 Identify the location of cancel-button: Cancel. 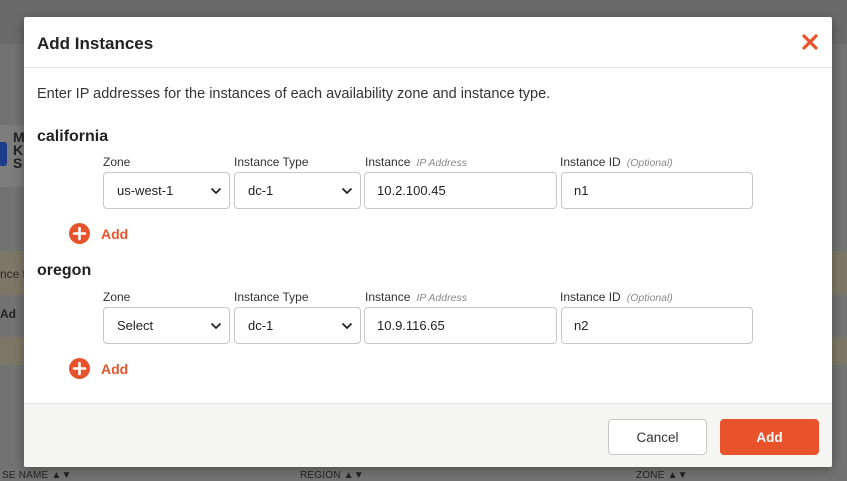
(657, 437).